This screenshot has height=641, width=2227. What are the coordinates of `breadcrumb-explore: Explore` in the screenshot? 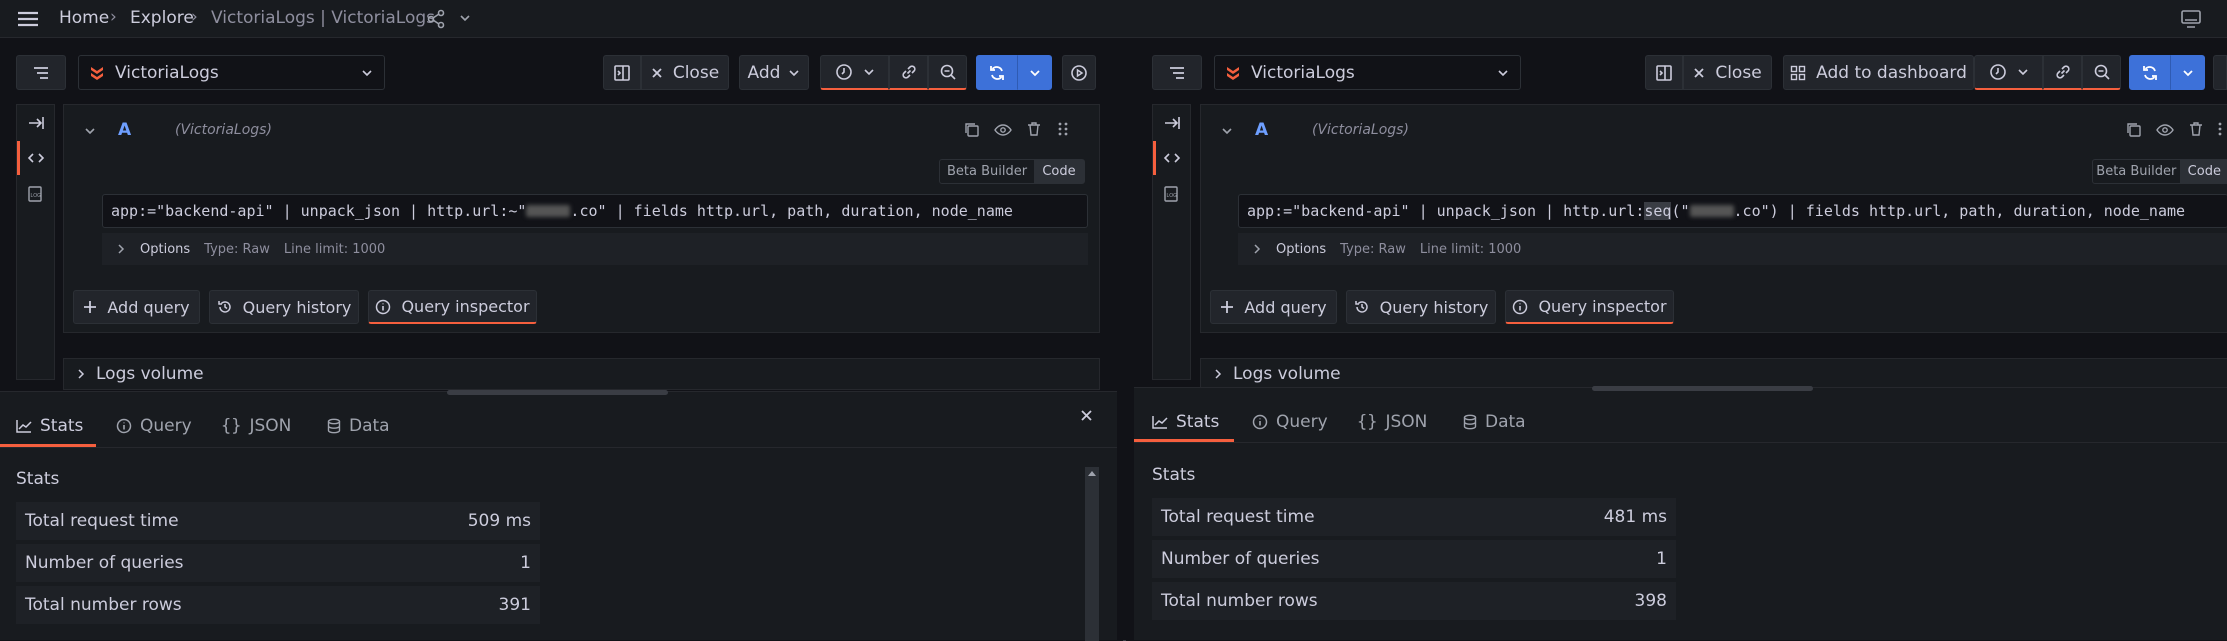 It's located at (162, 18).